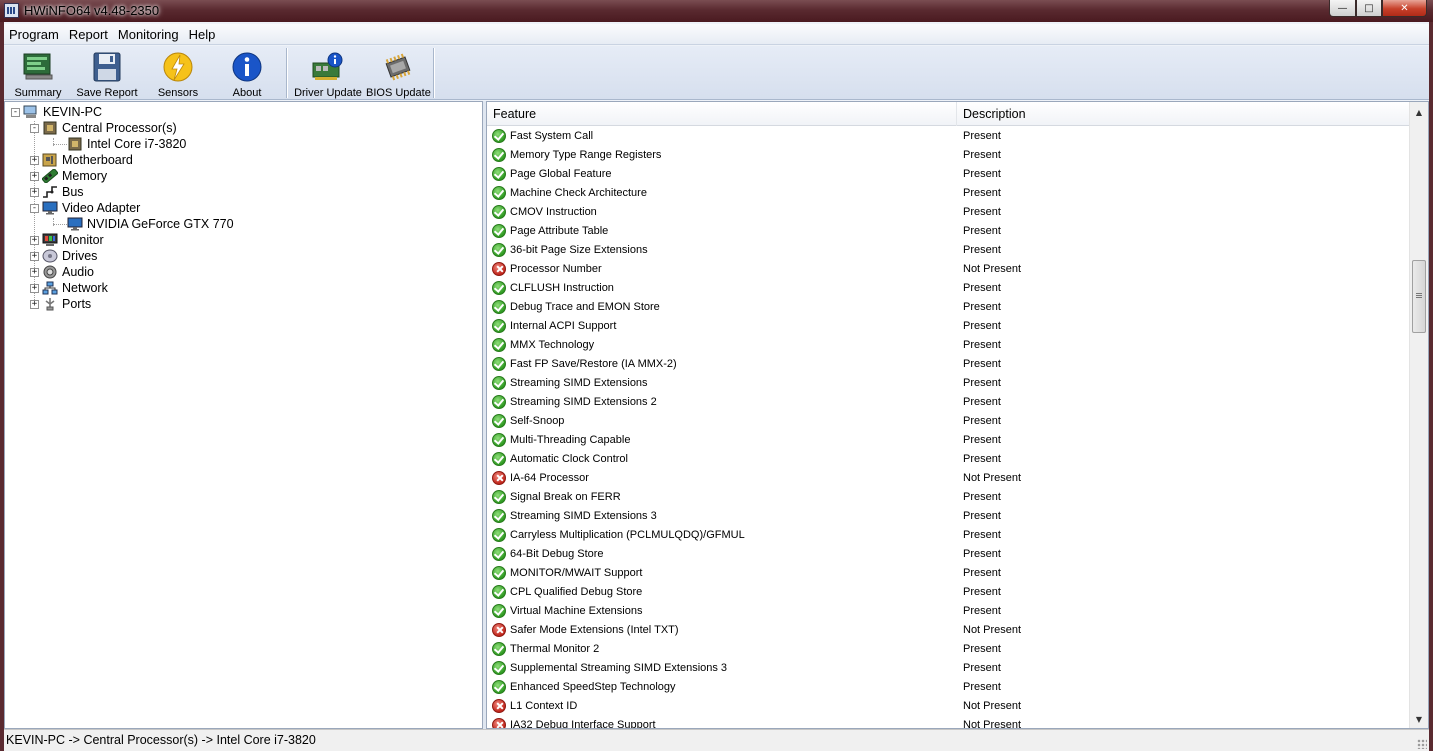 Image resolution: width=1433 pixels, height=751 pixels. Describe the element at coordinates (60, 304) in the screenshot. I see `tree-item-ports: + Ports` at that location.